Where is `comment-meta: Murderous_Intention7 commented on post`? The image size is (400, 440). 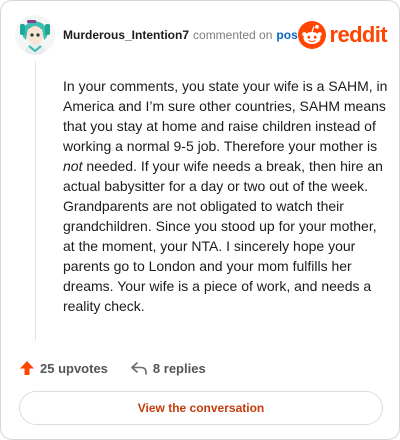 comment-meta: Murderous_Intention7 commented on post is located at coordinates (180, 35).